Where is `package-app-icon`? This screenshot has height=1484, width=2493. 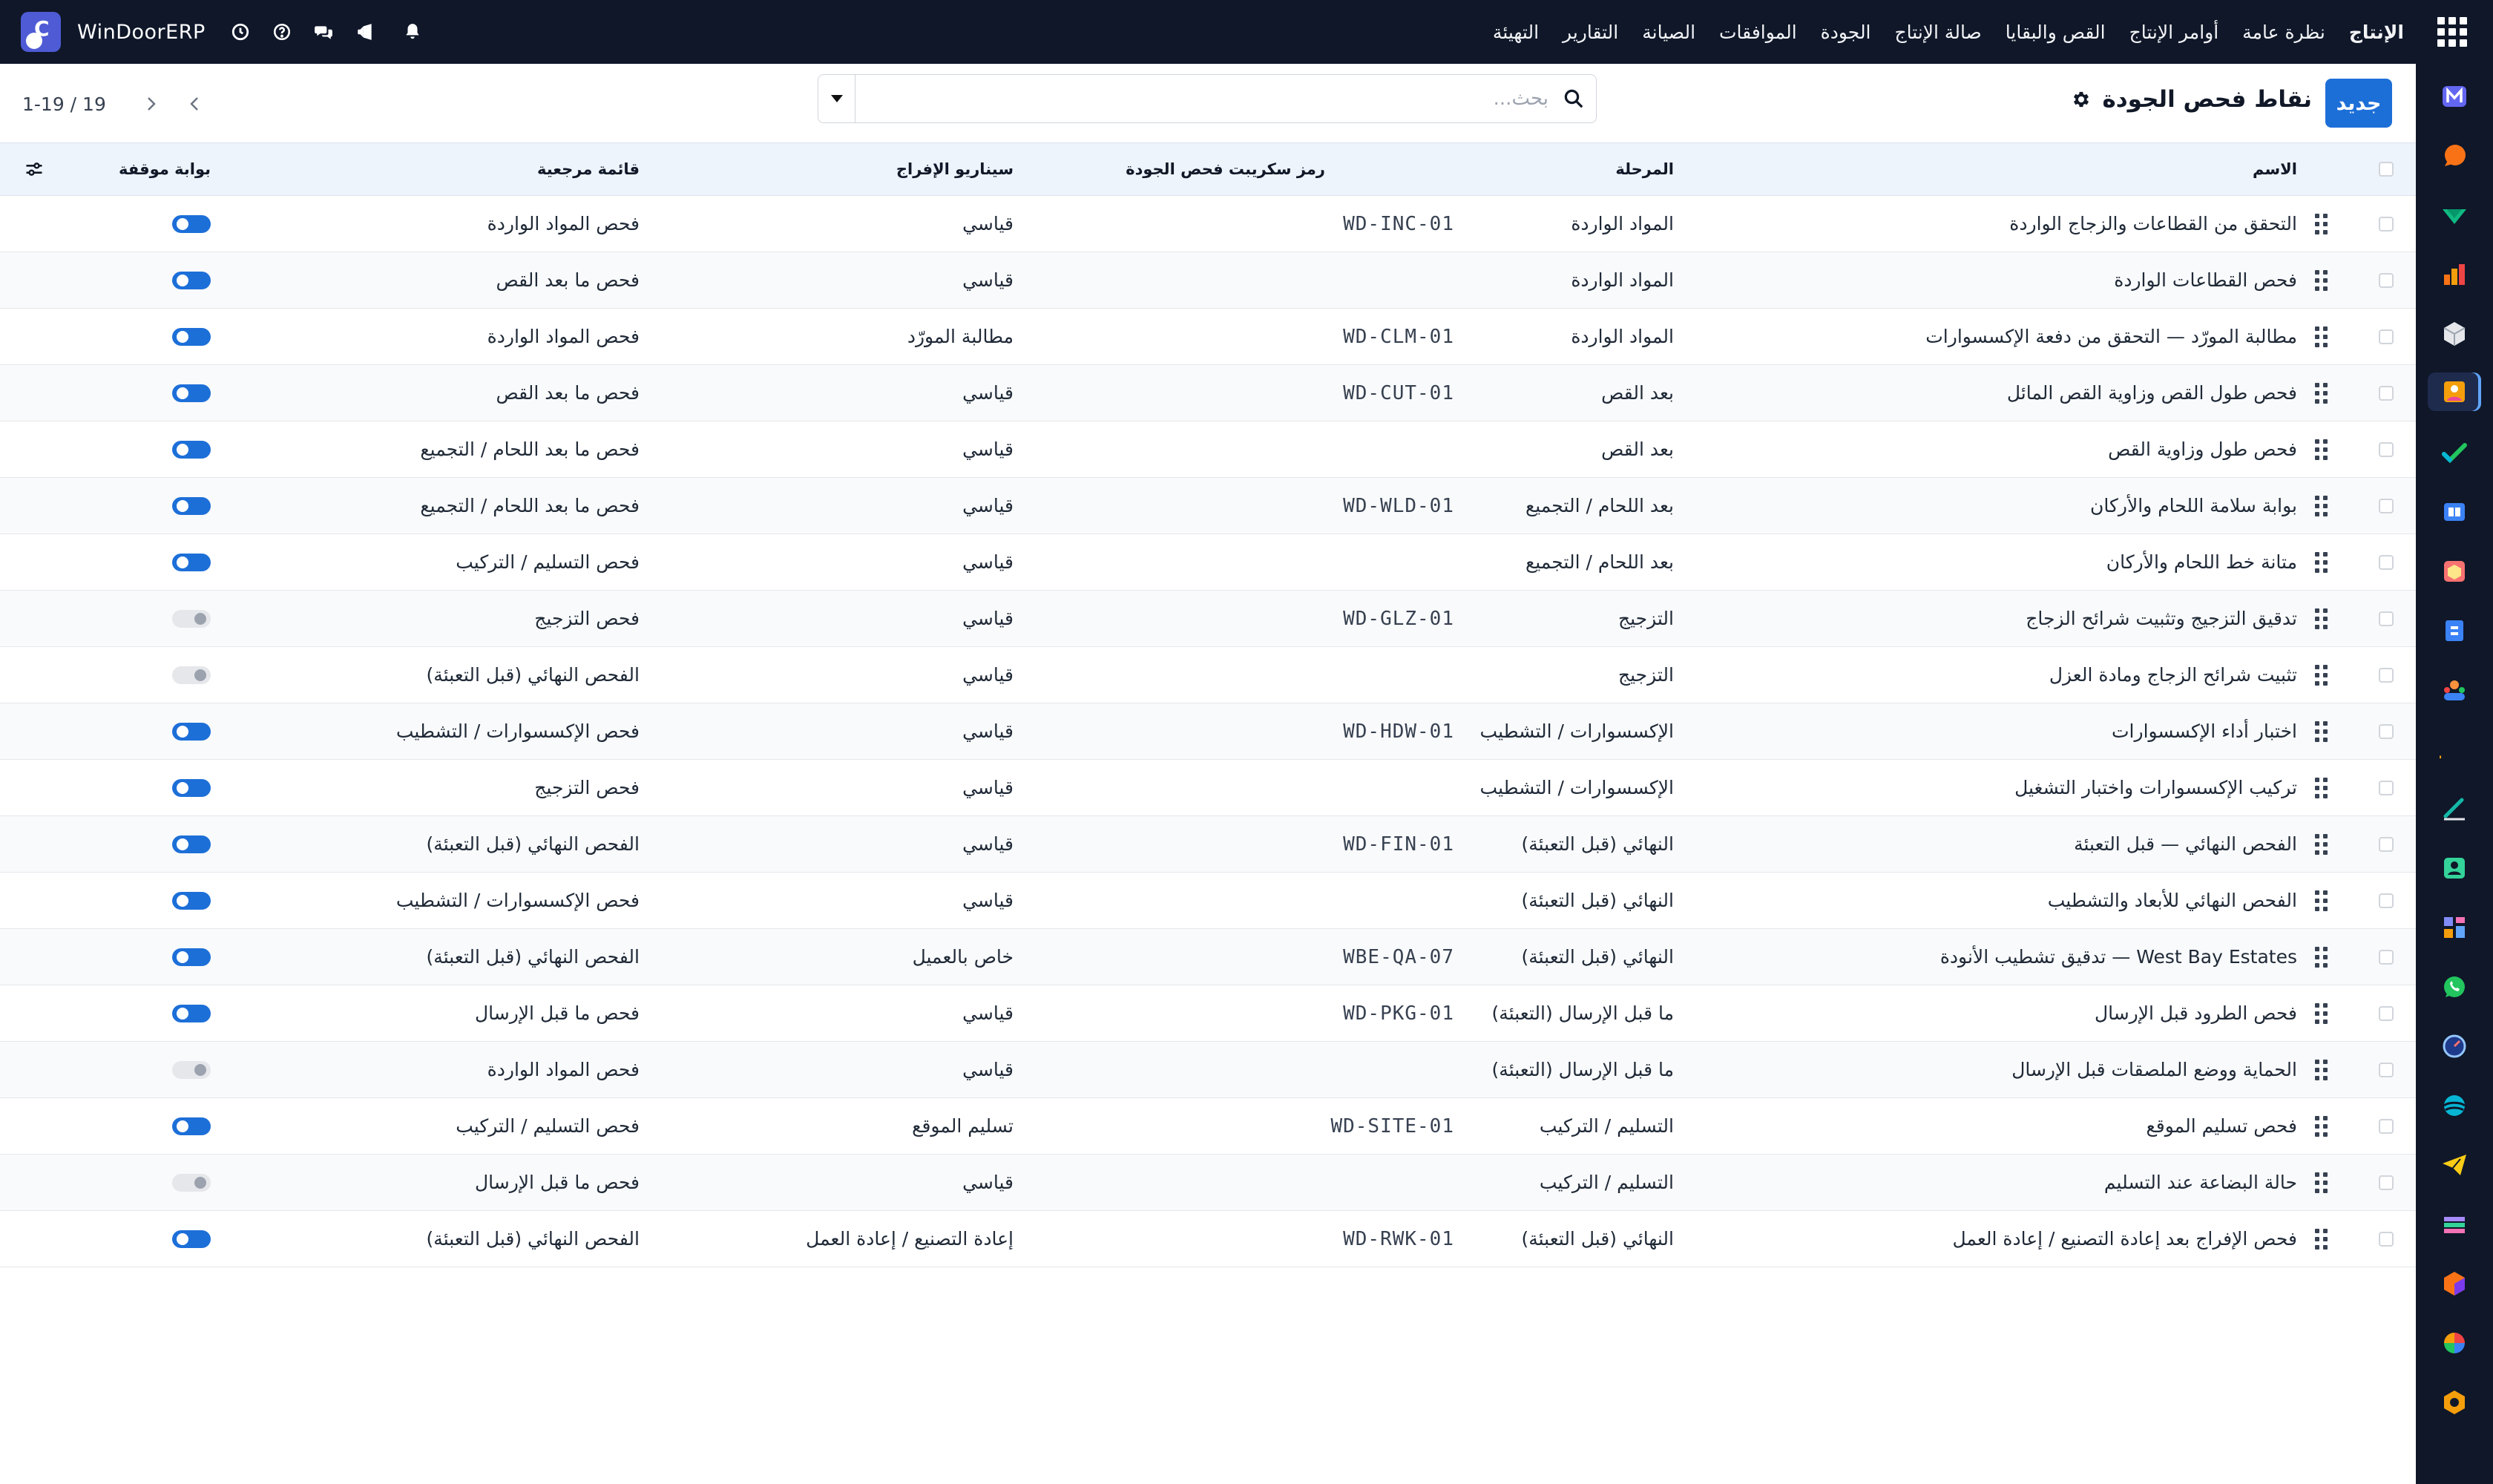
package-app-icon is located at coordinates (2454, 571).